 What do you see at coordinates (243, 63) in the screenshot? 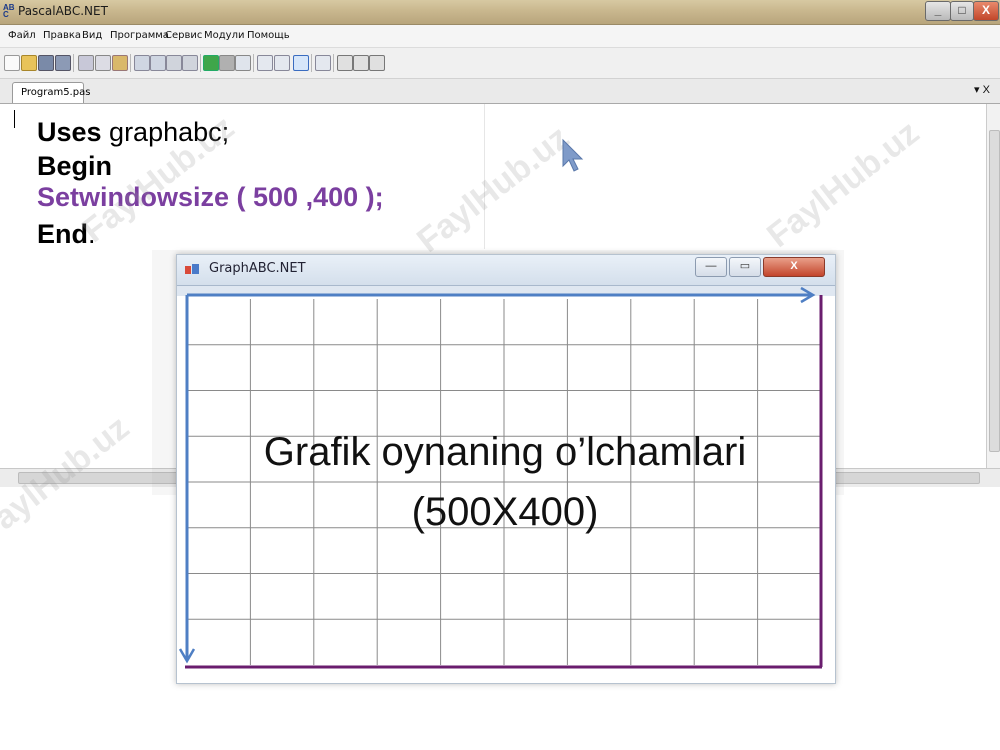
I see `compile-icon` at bounding box center [243, 63].